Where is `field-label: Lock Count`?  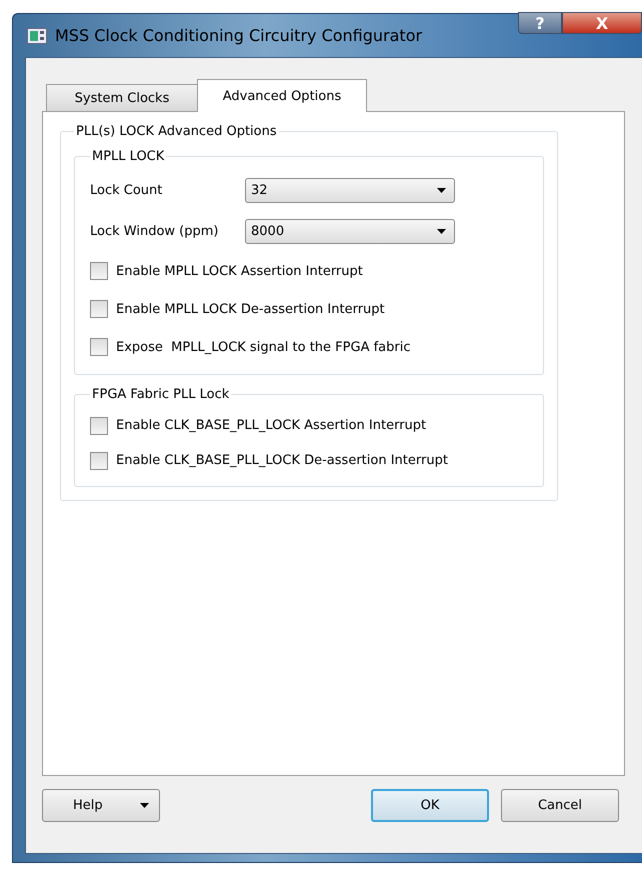
field-label: Lock Count is located at coordinates (127, 190).